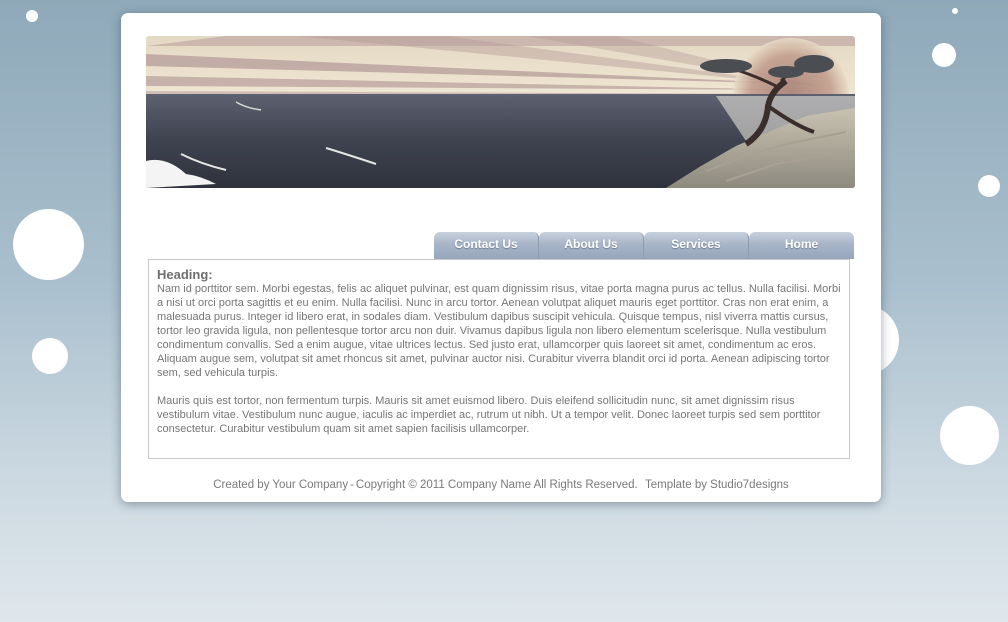 The image size is (1008, 622). Describe the element at coordinates (185, 274) in the screenshot. I see `content-heading: Heading:` at that location.